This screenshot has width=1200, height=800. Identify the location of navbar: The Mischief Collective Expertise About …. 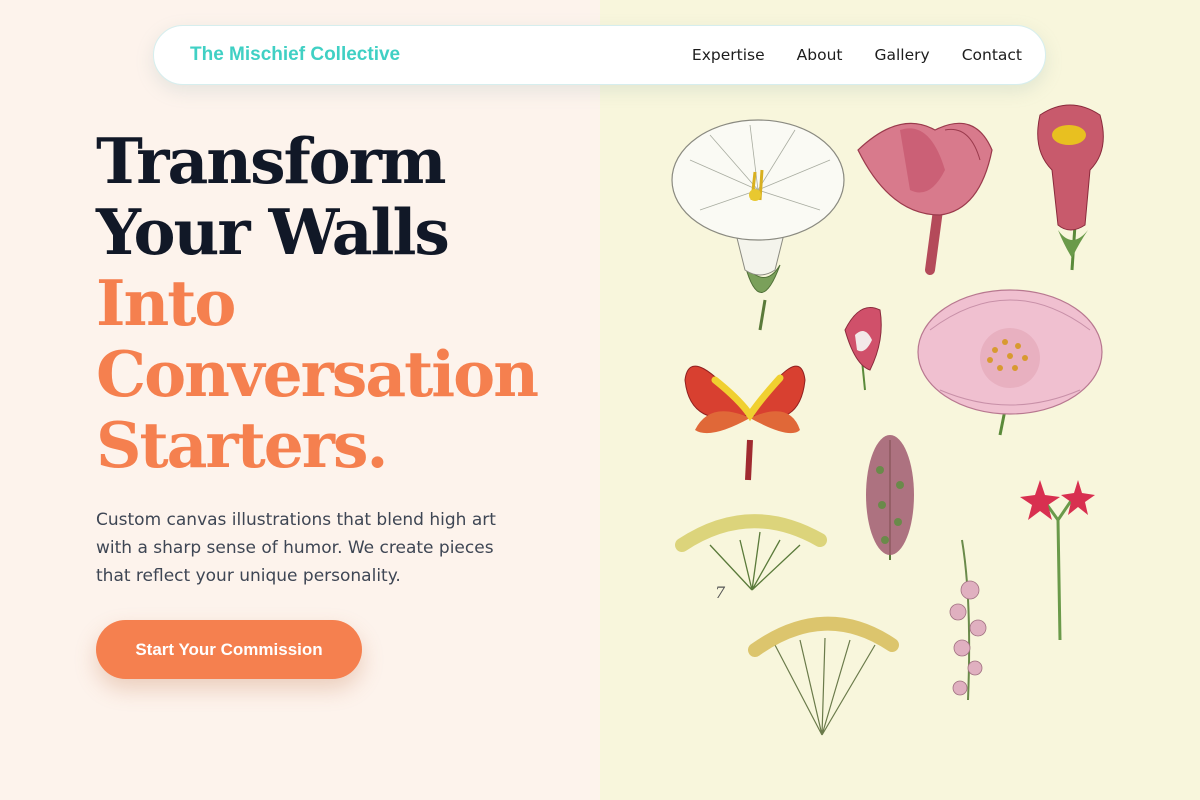
(599, 55).